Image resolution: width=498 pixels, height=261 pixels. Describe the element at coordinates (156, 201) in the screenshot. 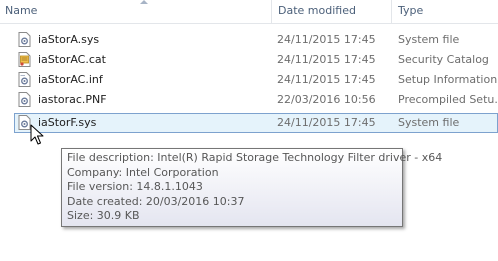

I see `tooltip-date-created: Date created: 20/03/2016 10:37` at that location.